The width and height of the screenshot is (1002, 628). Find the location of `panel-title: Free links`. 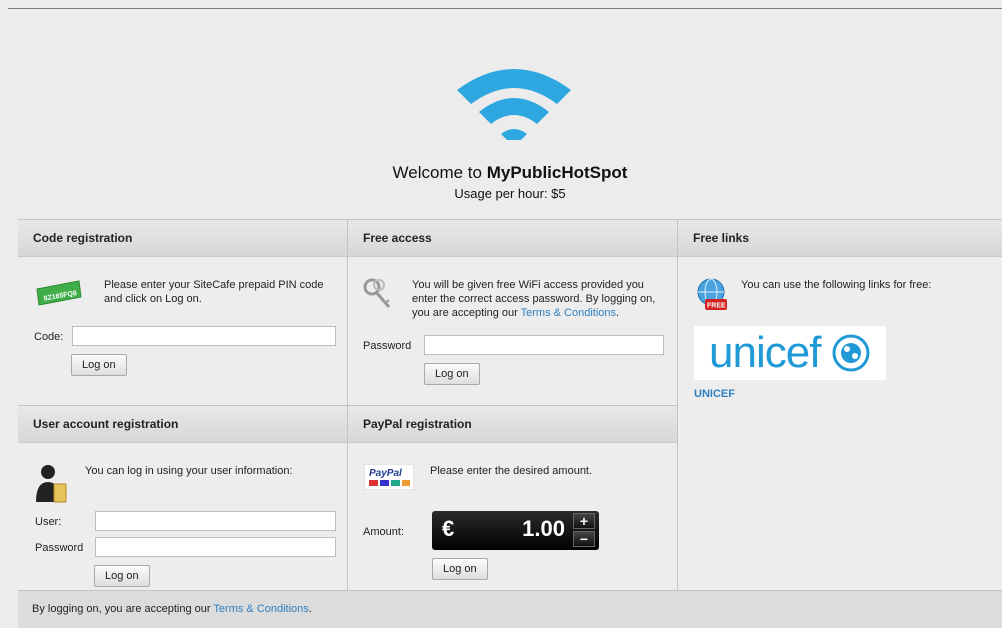

panel-title: Free links is located at coordinates (840, 238).